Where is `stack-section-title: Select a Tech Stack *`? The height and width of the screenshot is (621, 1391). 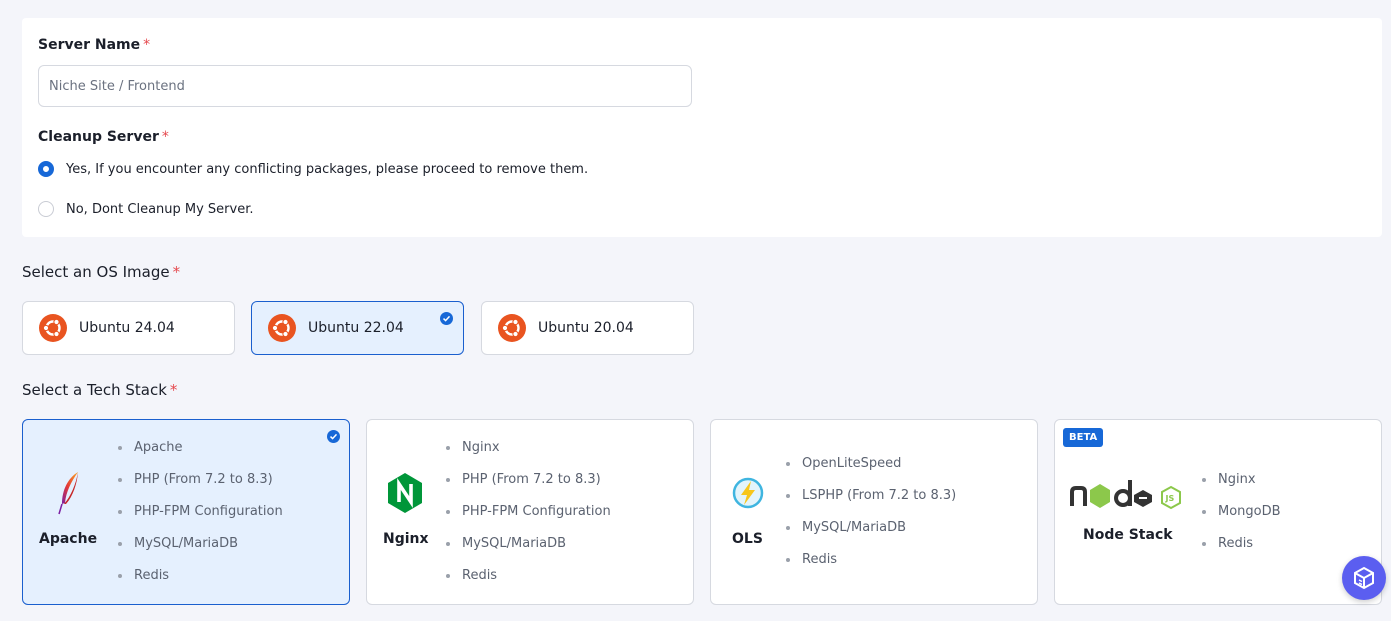 stack-section-title: Select a Tech Stack * is located at coordinates (100, 390).